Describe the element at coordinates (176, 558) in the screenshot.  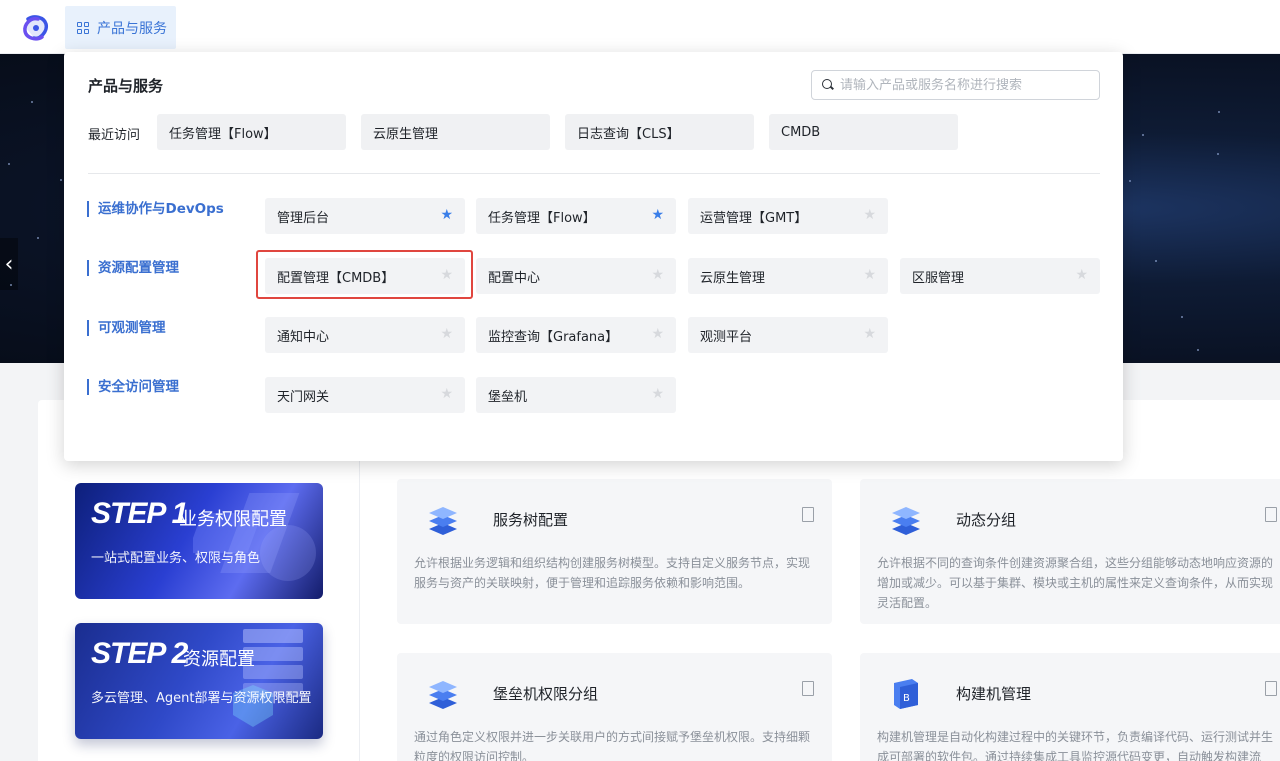
I see `step1-desc: 一站式配置业务、权限与角色` at that location.